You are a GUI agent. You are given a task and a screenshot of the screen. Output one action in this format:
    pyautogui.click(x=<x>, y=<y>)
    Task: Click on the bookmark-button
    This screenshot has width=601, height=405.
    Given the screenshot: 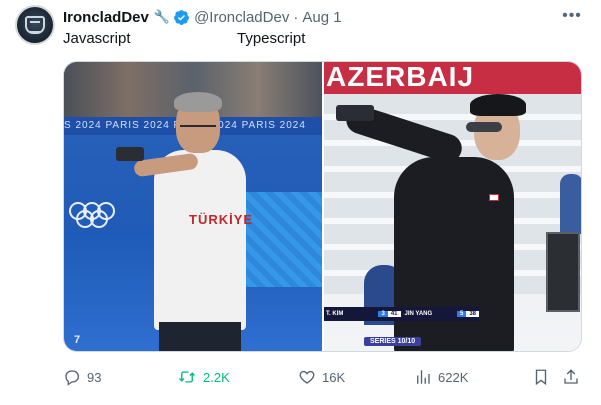 What is the action you would take?
    pyautogui.click(x=541, y=377)
    